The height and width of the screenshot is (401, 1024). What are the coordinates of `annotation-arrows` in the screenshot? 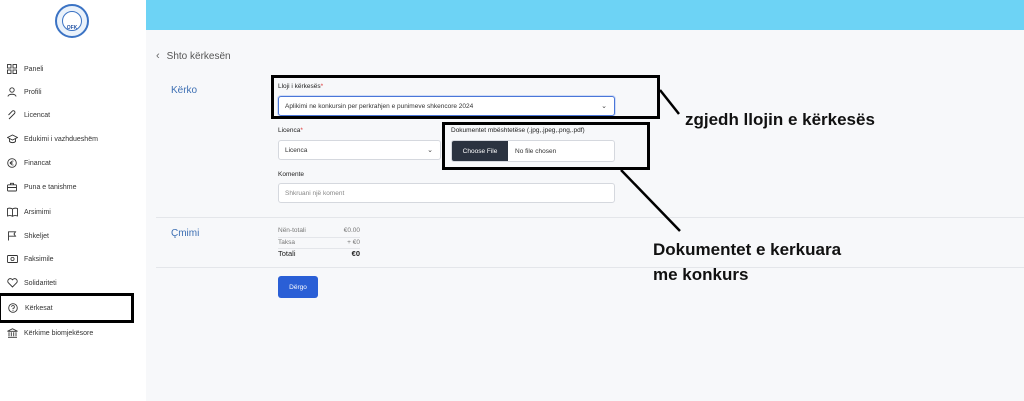 It's located at (650, 160).